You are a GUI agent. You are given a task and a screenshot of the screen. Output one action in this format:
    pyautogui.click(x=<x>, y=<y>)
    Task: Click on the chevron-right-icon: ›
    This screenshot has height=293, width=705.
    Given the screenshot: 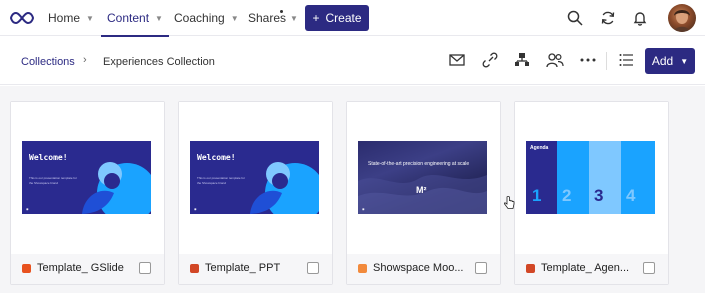 What is the action you would take?
    pyautogui.click(x=85, y=60)
    